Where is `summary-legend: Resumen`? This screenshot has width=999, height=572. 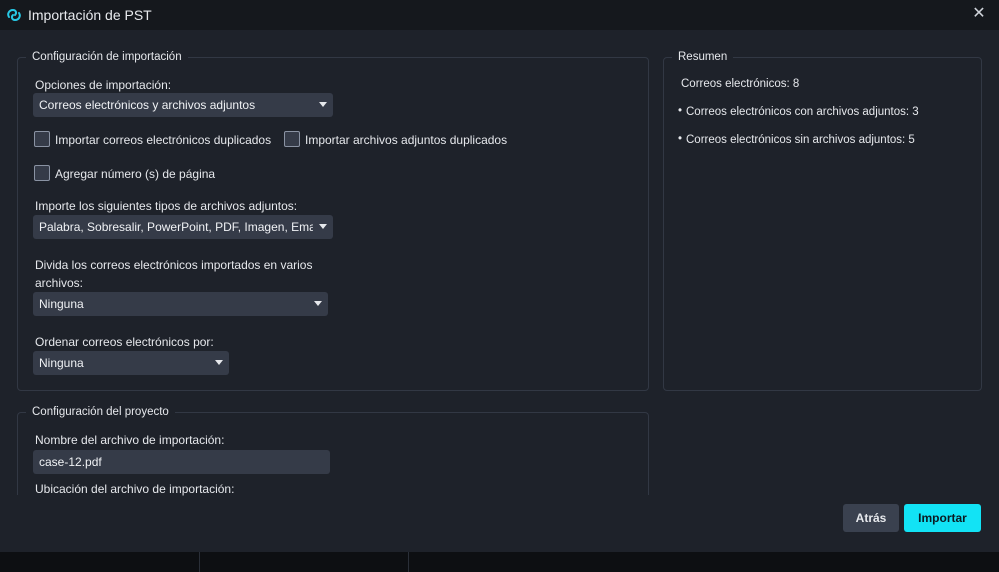 summary-legend: Resumen is located at coordinates (703, 57).